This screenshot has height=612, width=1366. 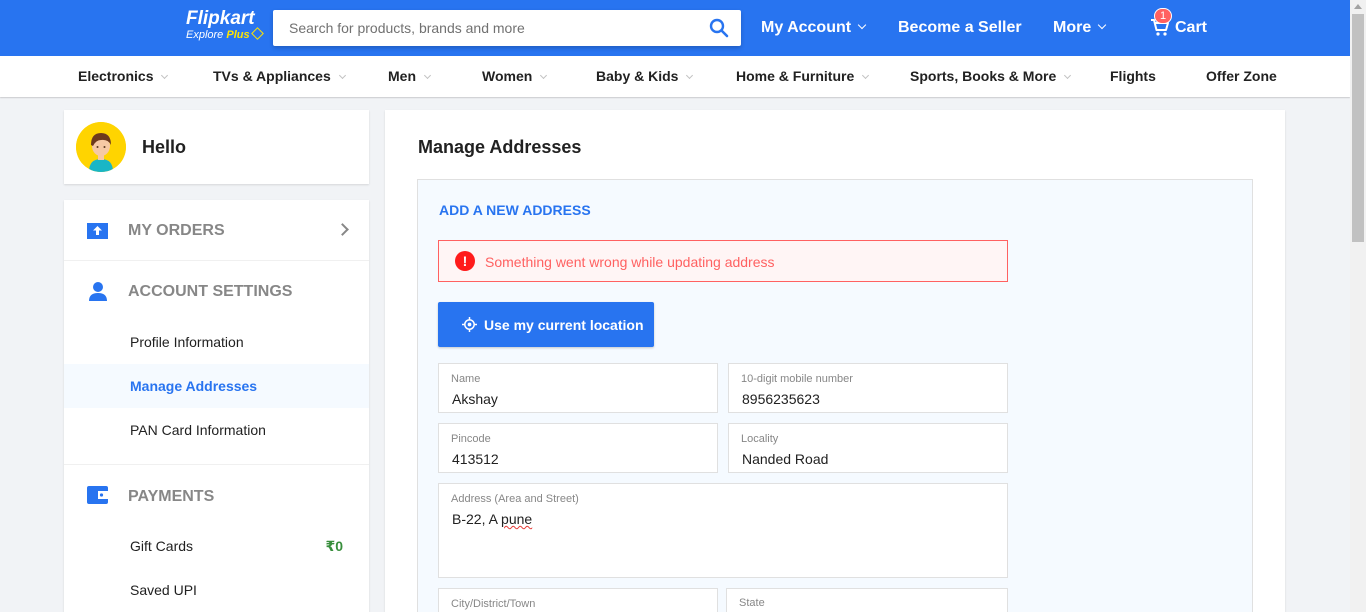 I want to click on gift-cards-balance: ₹0, so click(x=334, y=546).